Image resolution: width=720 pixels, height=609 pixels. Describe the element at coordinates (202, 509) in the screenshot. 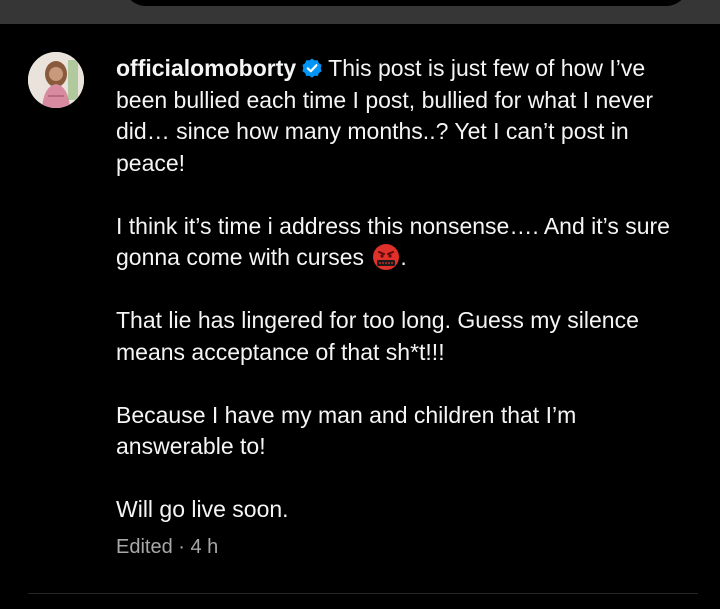

I see `caption-text: Will go live soon.` at that location.